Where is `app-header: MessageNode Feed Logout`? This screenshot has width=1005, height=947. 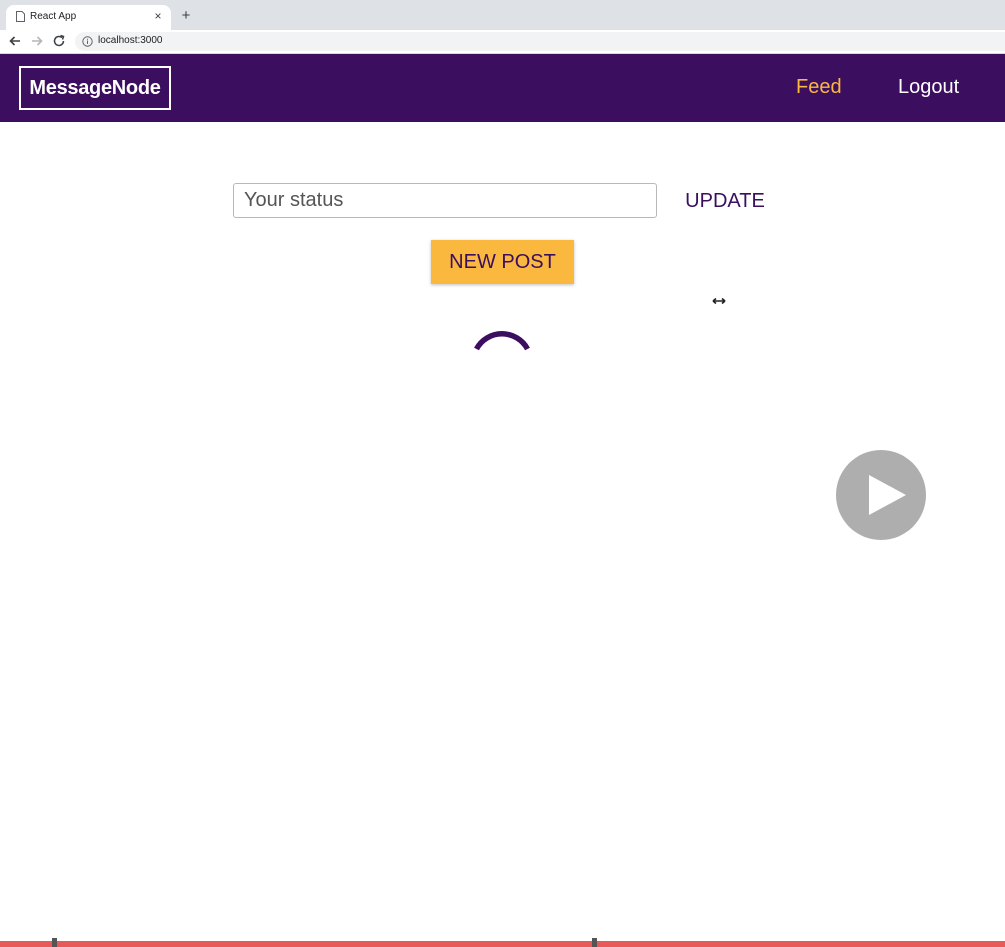 app-header: MessageNode Feed Logout is located at coordinates (502, 88).